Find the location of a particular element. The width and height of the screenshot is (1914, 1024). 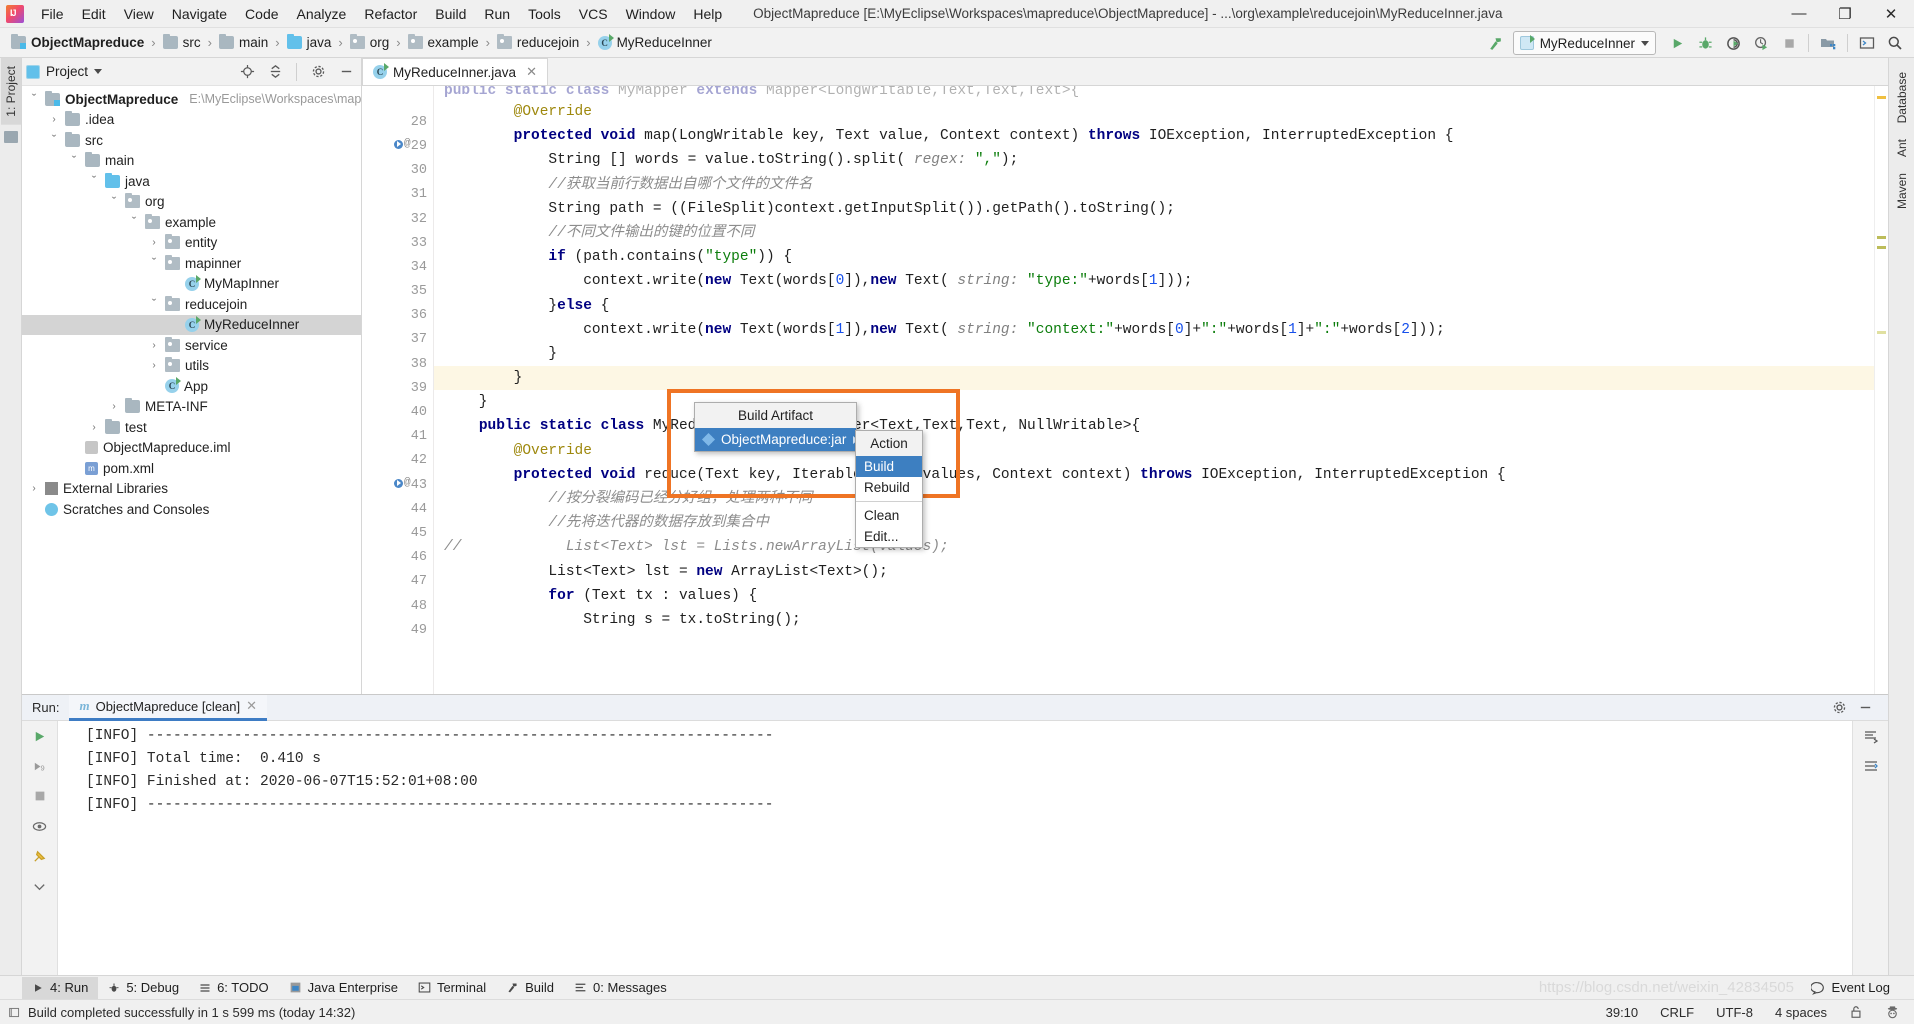

menu-item-objectmapreduce-jar: ObjectMapreduce:jar is located at coordinates (777, 439).